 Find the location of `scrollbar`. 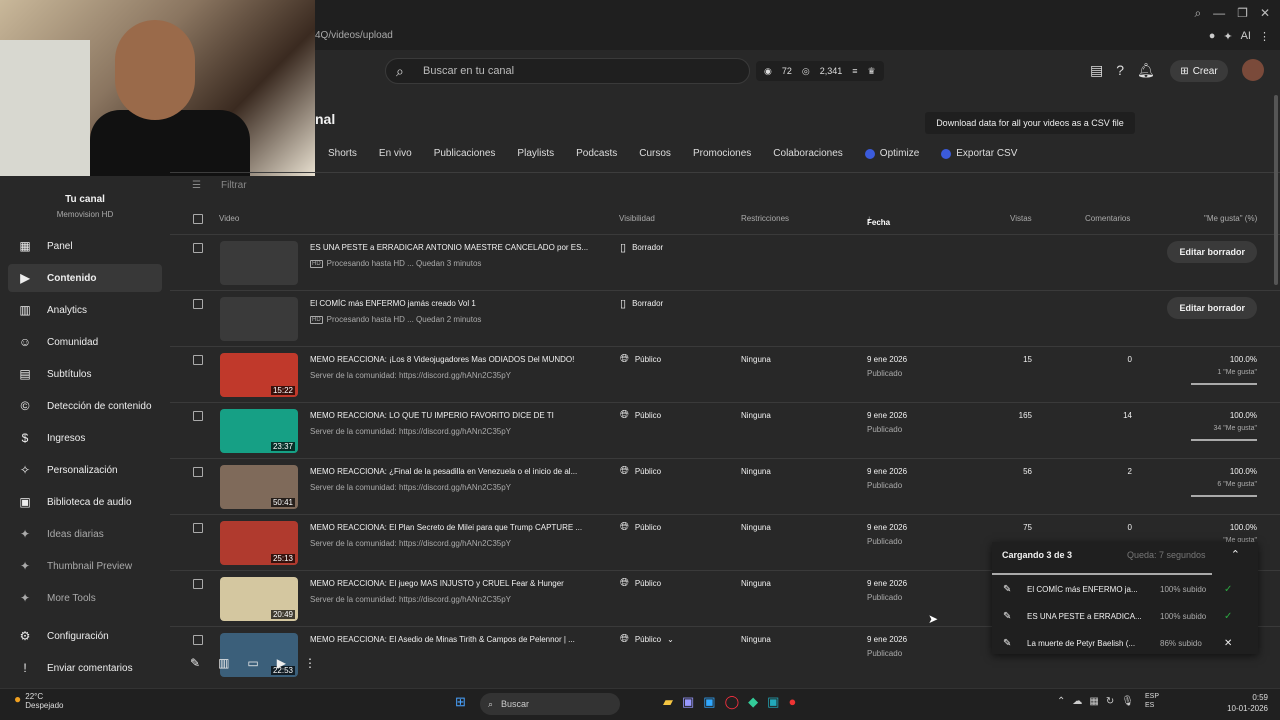

scrollbar is located at coordinates (1276, 190).